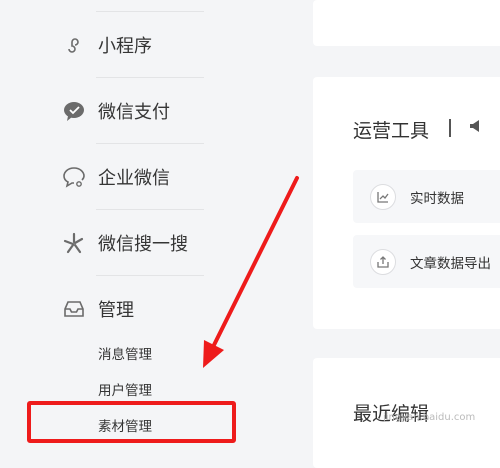 The height and width of the screenshot is (468, 500). I want to click on tool-item-article-data-export: 文章数据导出, so click(426, 261).